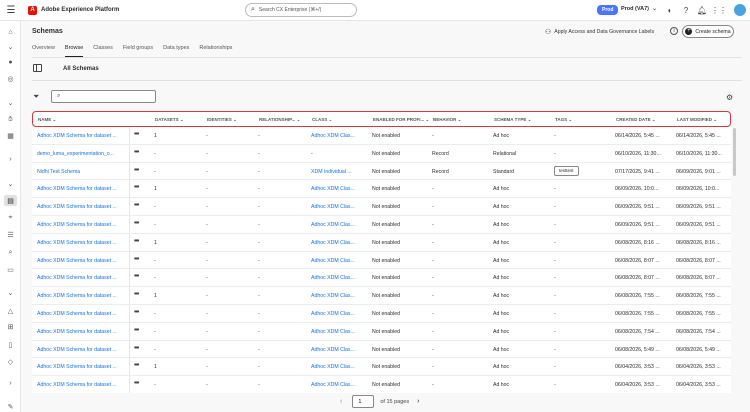  What do you see at coordinates (215, 51) in the screenshot?
I see `tab-relationships: Relationships` at bounding box center [215, 51].